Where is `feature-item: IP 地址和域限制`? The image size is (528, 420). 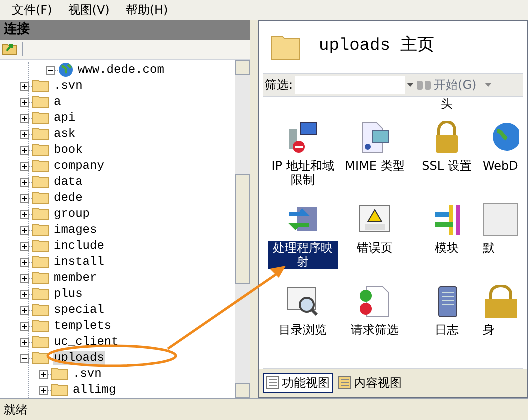 feature-item: IP 地址和域限制 is located at coordinates (303, 159).